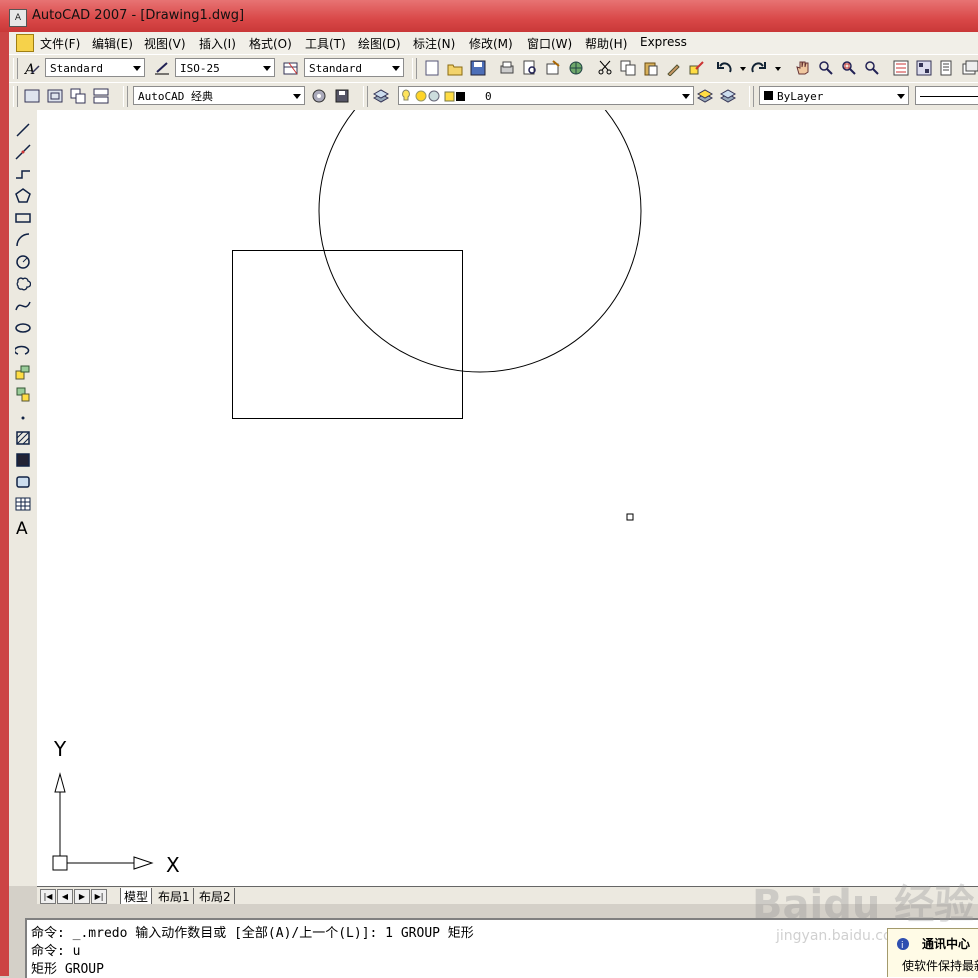  I want to click on menu-insert: 插入(I), so click(217, 43).